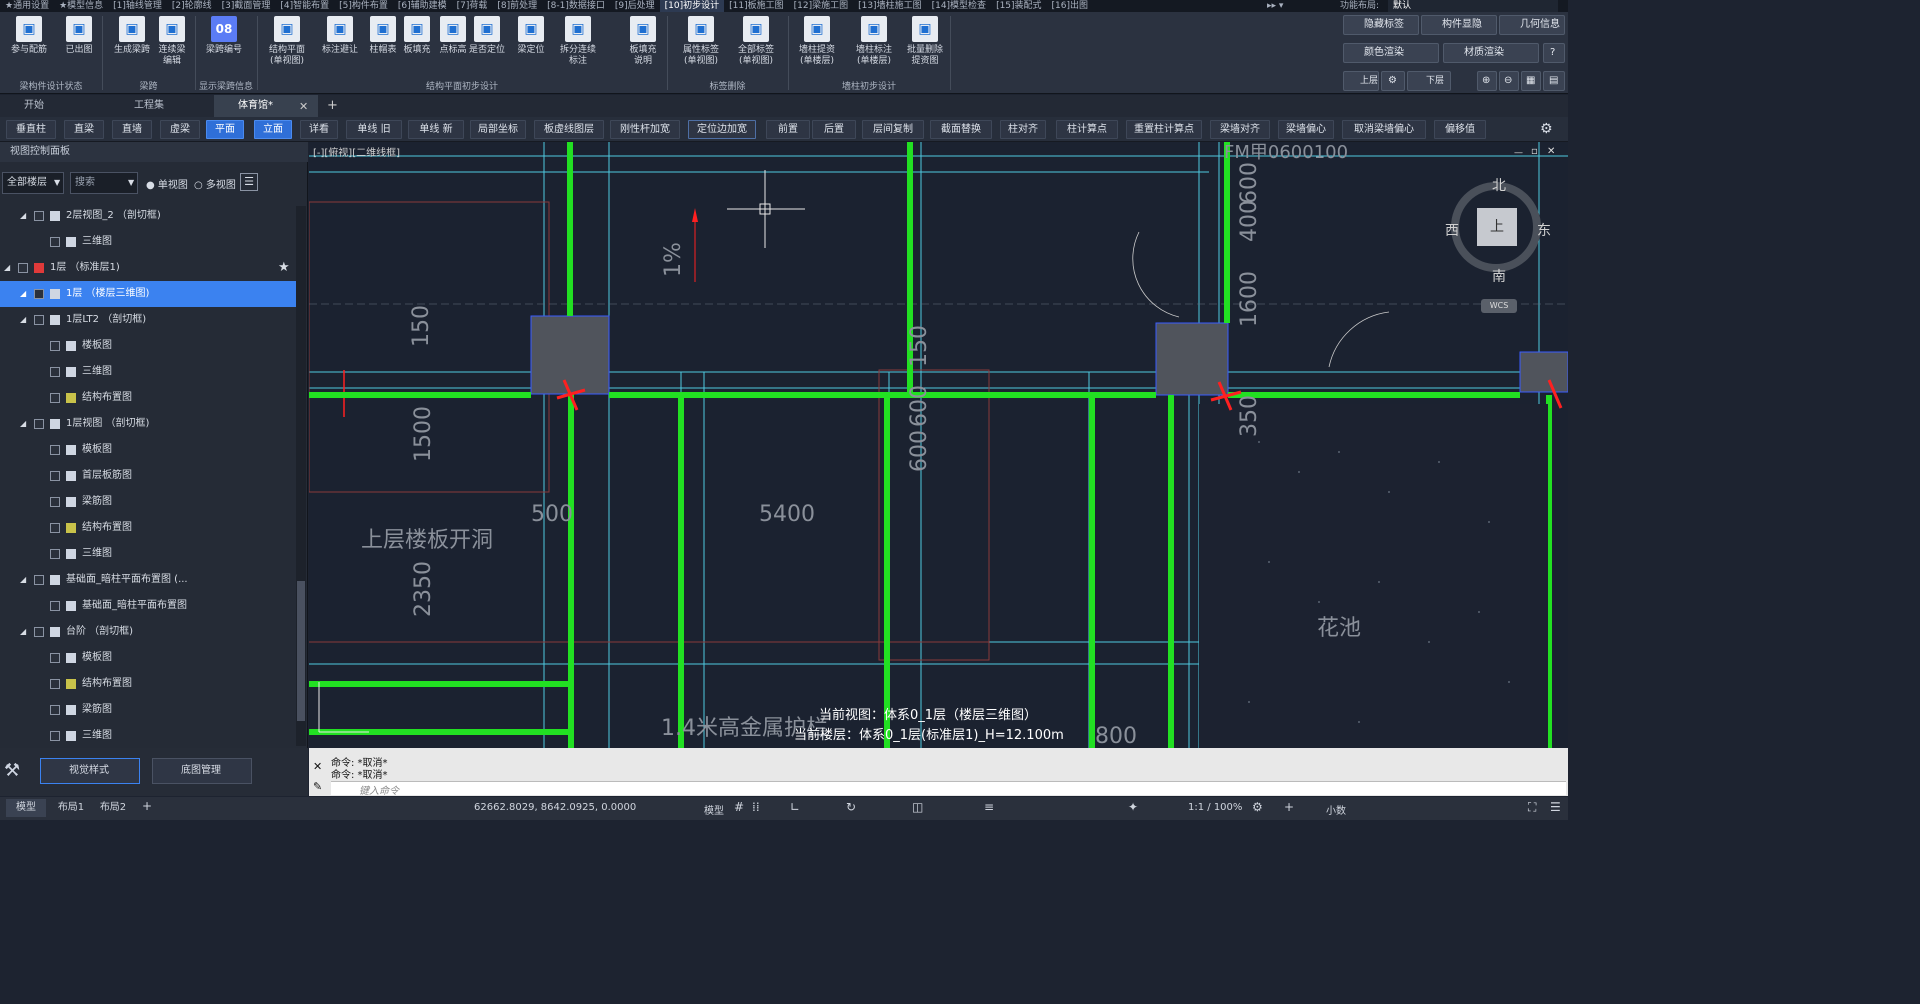 The image size is (1920, 1004). What do you see at coordinates (1215, 807) in the screenshot?
I see `scale-select: 1:1 / 100%` at bounding box center [1215, 807].